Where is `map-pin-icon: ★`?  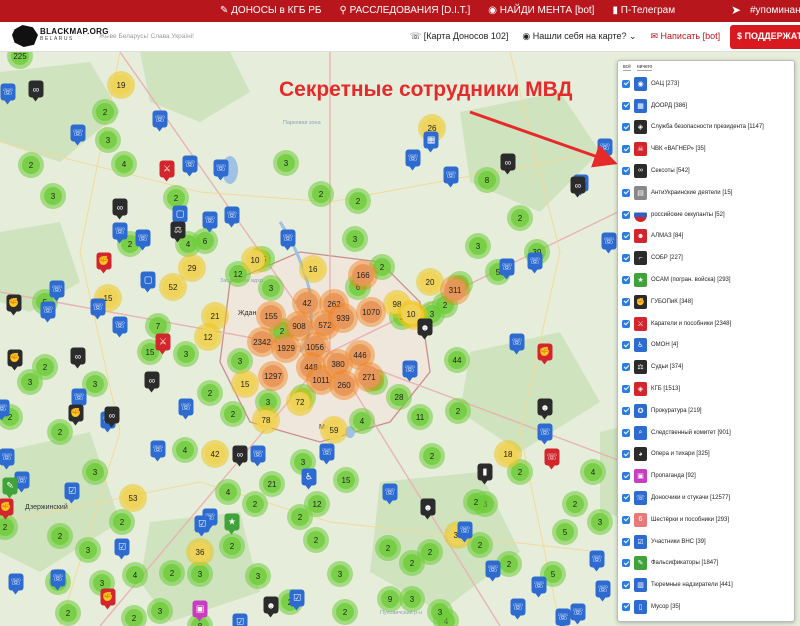
map-pin-icon: ★ is located at coordinates (232, 524).